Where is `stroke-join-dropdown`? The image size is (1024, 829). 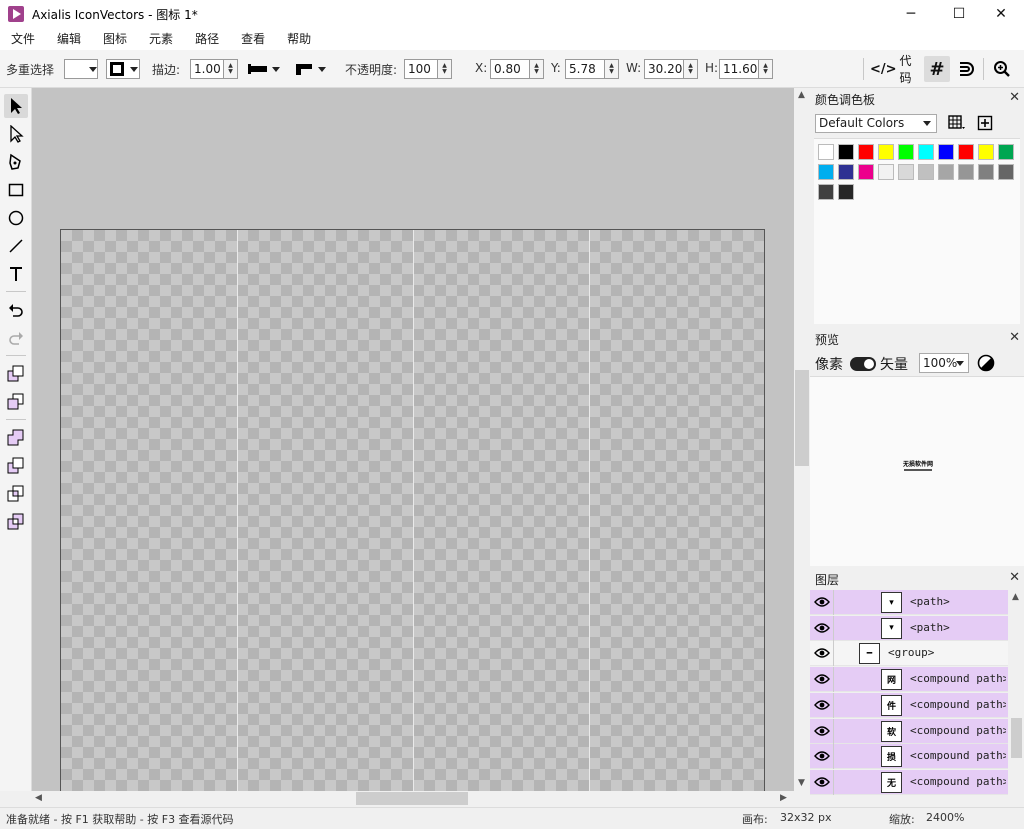 stroke-join-dropdown is located at coordinates (312, 69).